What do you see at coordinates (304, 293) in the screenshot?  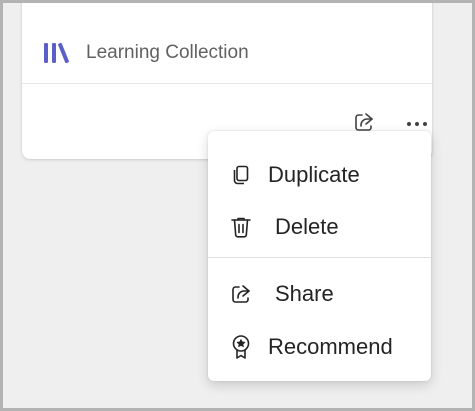 I see `menu-label-share: Share` at bounding box center [304, 293].